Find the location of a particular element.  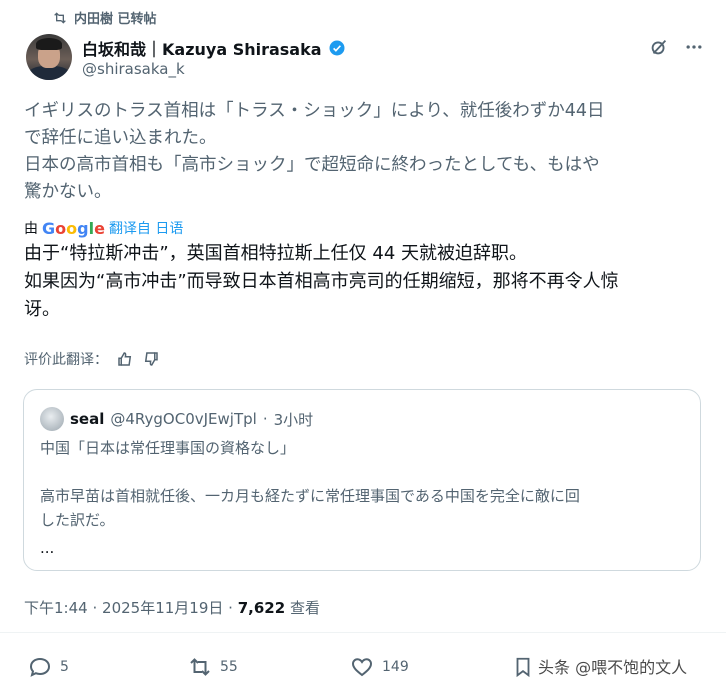

post-line: 驚かない。 is located at coordinates (68, 192).